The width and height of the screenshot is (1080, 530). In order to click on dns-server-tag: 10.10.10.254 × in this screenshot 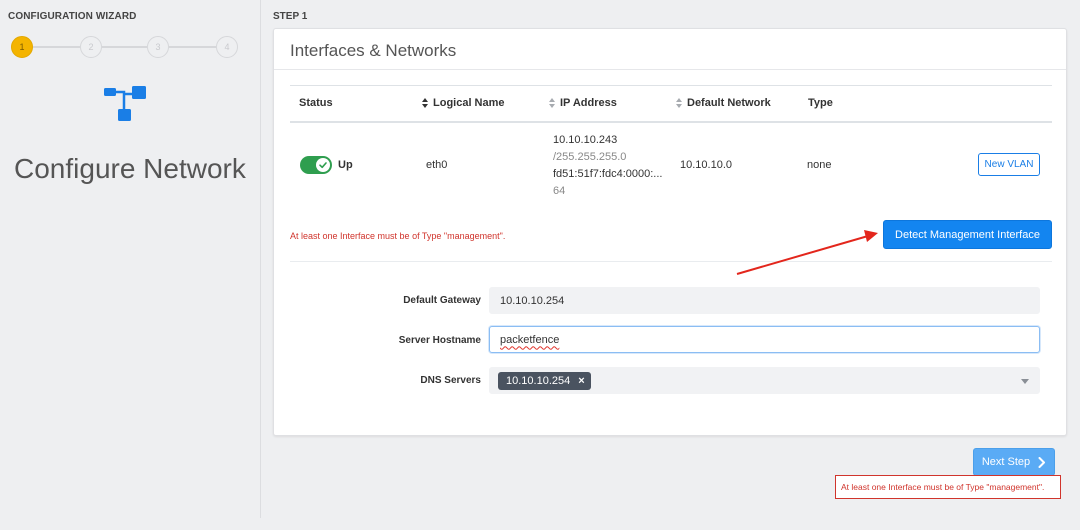, I will do `click(544, 380)`.